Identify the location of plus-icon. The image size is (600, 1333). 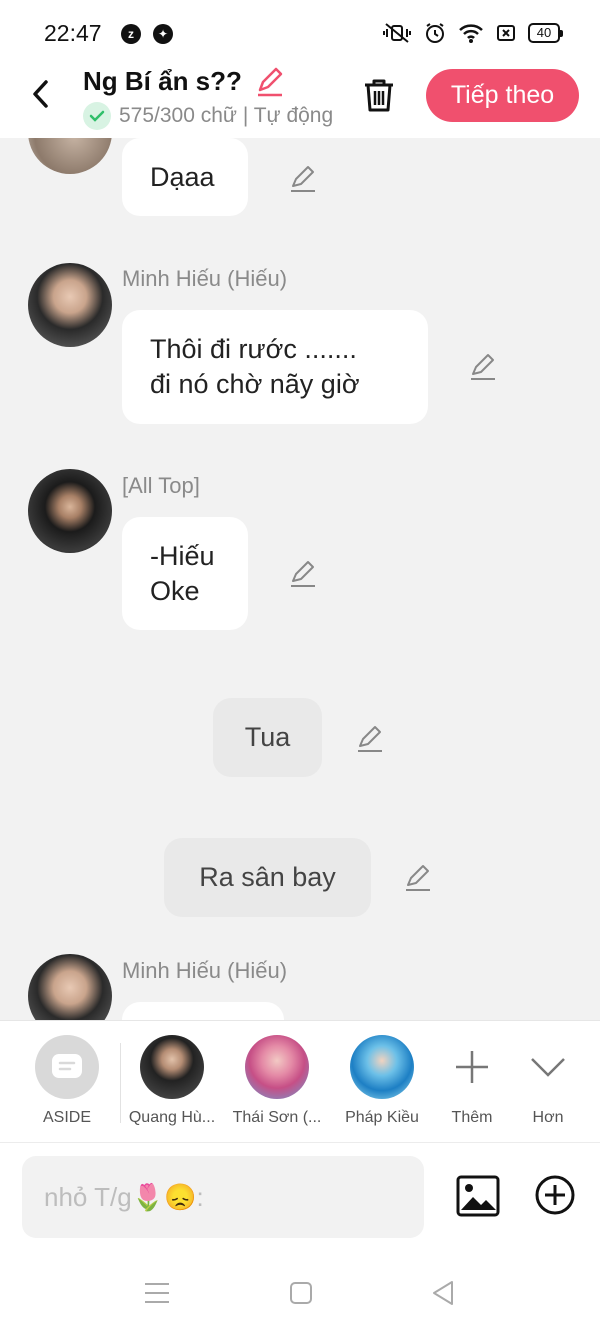
(472, 1067).